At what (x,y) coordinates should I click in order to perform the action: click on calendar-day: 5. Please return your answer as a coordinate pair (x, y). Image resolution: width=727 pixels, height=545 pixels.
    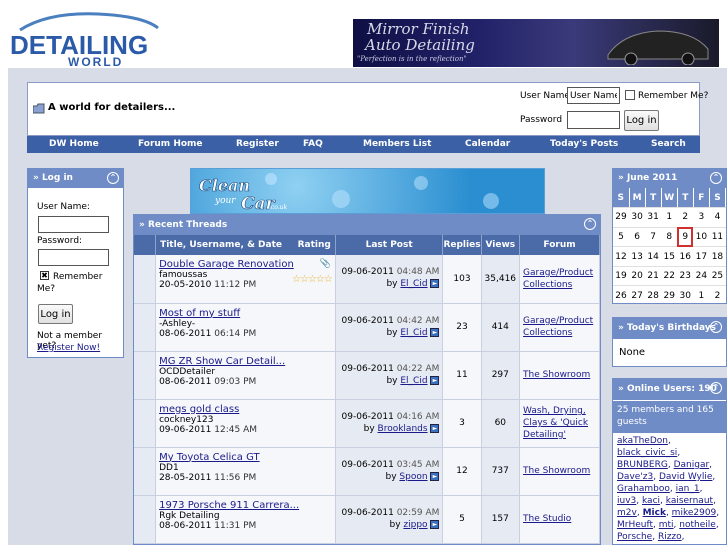
    Looking at the image, I should click on (621, 237).